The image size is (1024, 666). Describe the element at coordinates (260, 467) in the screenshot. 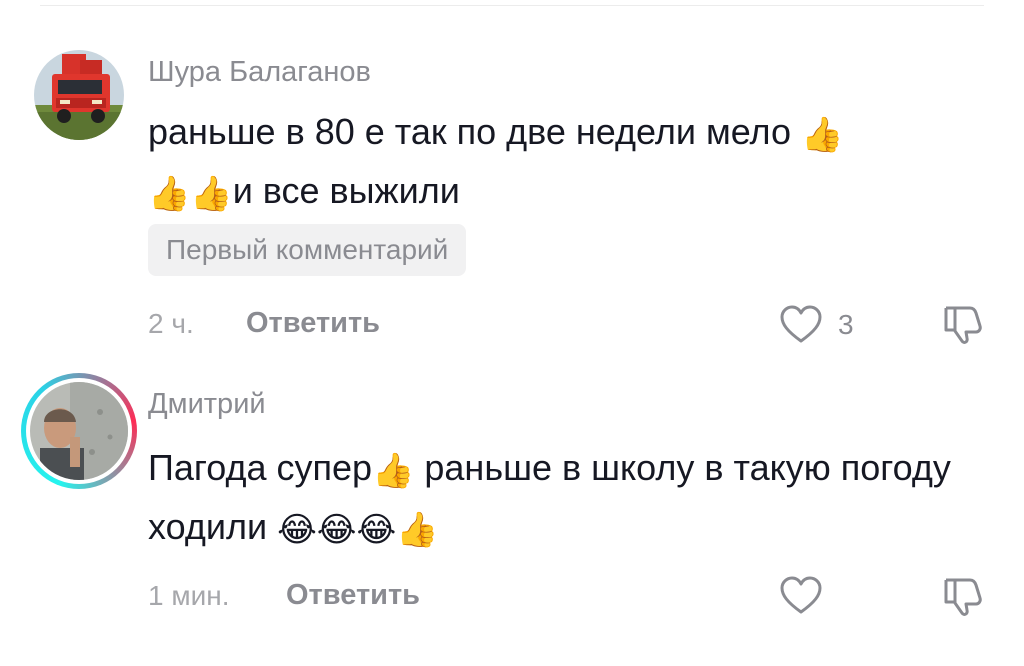

I see `comment-text-part: Пагода супер` at that location.